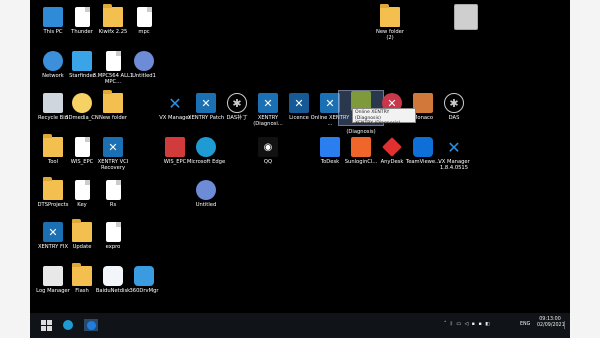  Describe the element at coordinates (525, 325) in the screenshot. I see `language-indicator: ENG` at that location.